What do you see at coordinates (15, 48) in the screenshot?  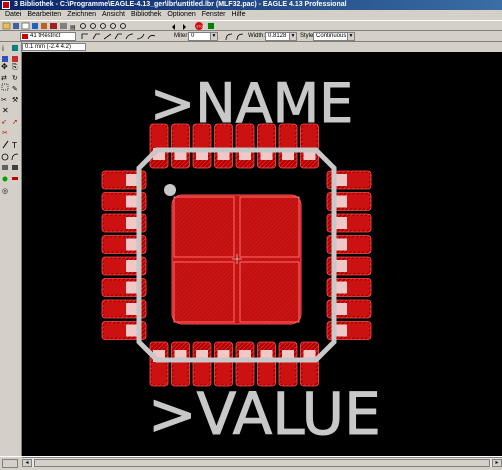 I see `show-icon` at bounding box center [15, 48].